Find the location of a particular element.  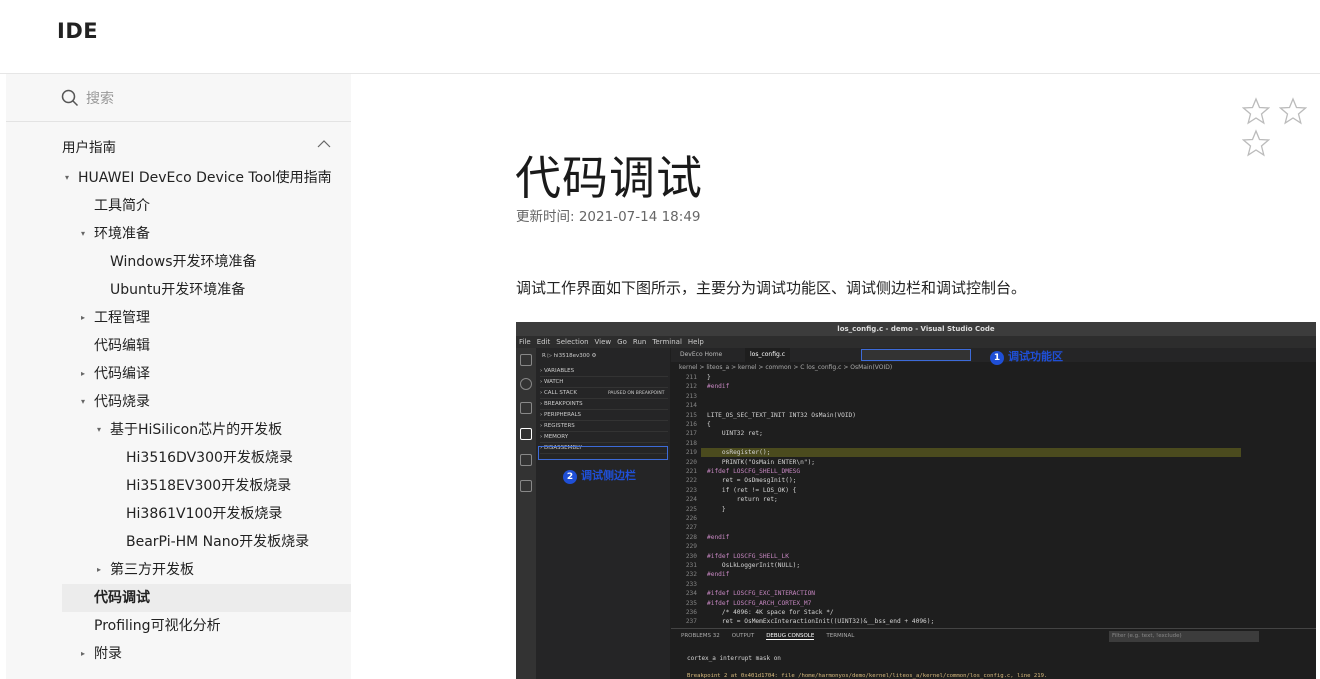

panel-tab: OUTPUT is located at coordinates (743, 636).